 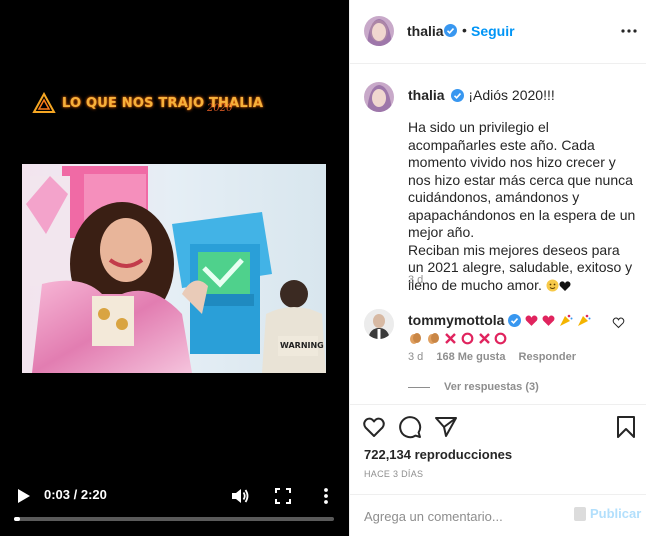 What do you see at coordinates (419, 387) in the screenshot?
I see `replies-divider-line` at bounding box center [419, 387].